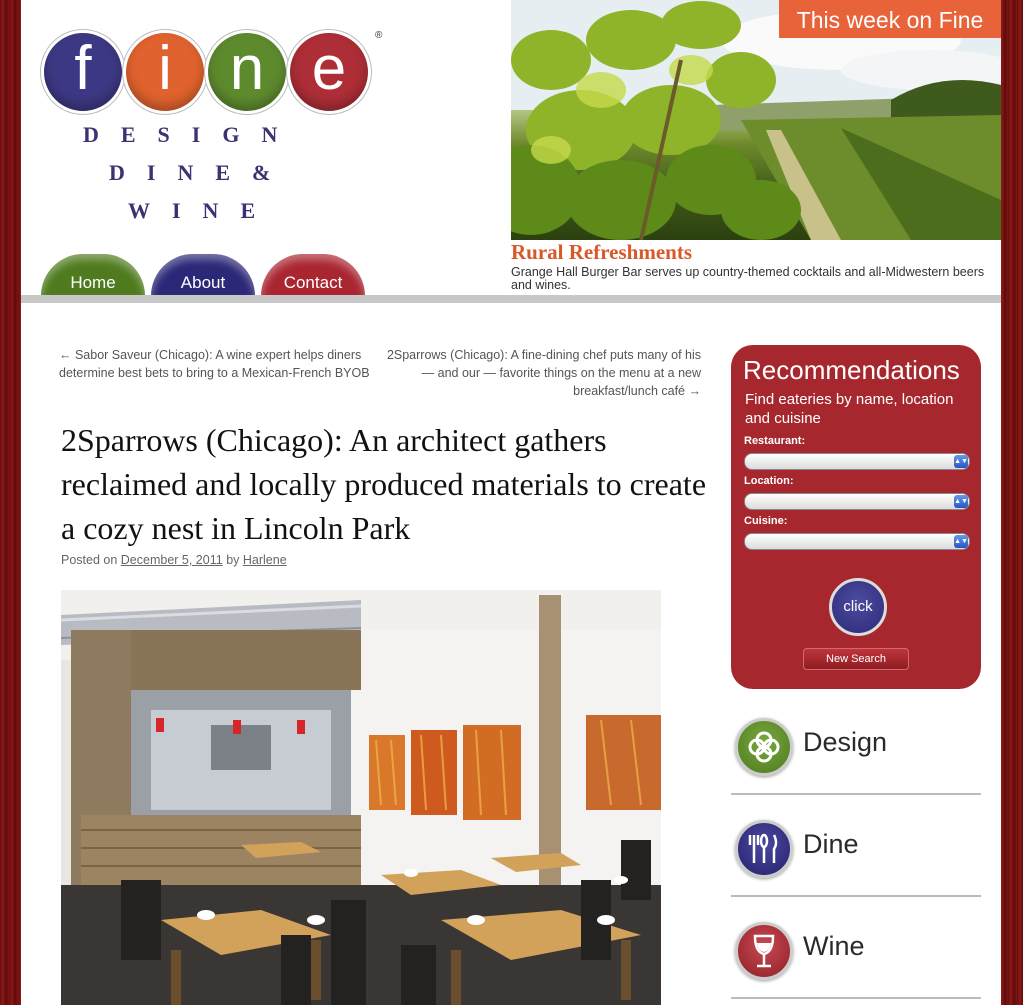 This screenshot has width=1023, height=1005. I want to click on cuisine-select: ▲▼, so click(857, 541).